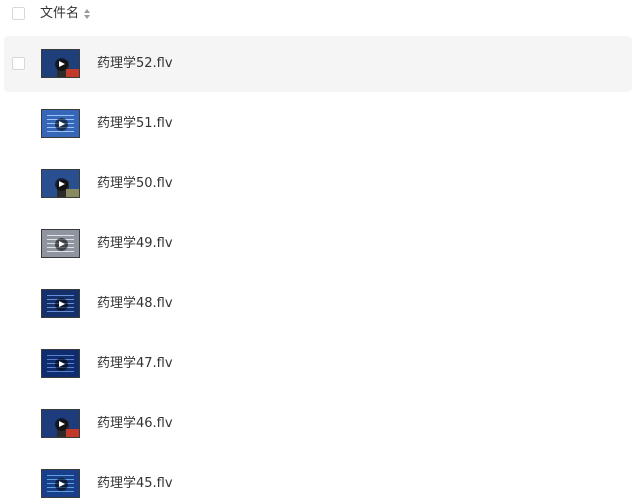 The width and height of the screenshot is (632, 504). I want to click on row-checkbox, so click(18, 63).